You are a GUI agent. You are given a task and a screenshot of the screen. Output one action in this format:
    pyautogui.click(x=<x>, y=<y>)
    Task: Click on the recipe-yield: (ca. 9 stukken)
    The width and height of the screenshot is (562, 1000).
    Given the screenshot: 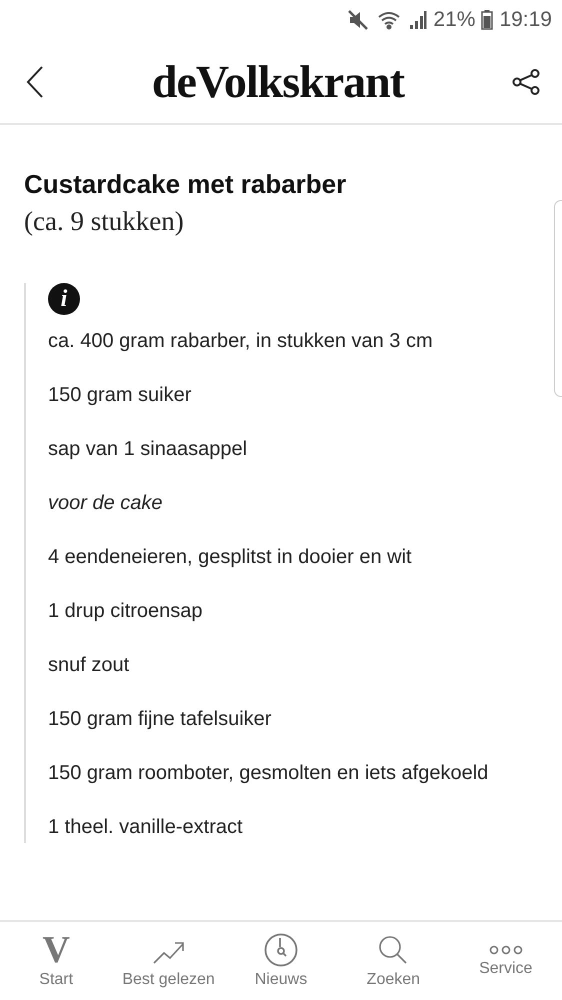 What is the action you would take?
    pyautogui.click(x=104, y=221)
    